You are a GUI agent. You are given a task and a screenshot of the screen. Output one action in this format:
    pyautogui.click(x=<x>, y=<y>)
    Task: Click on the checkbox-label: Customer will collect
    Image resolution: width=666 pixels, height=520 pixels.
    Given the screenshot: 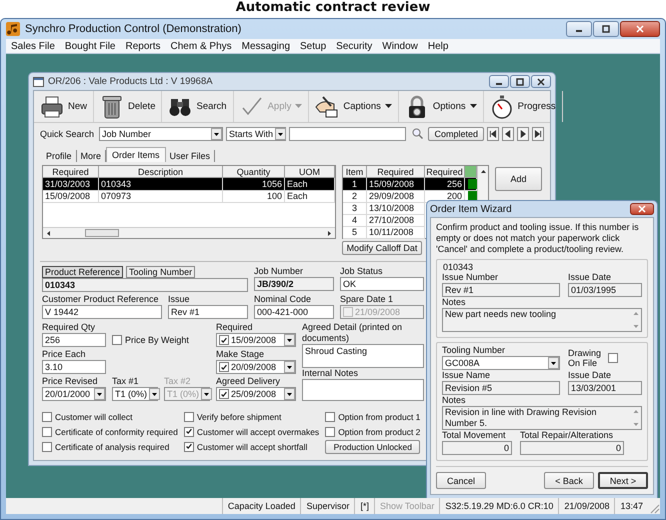 What is the action you would take?
    pyautogui.click(x=93, y=417)
    